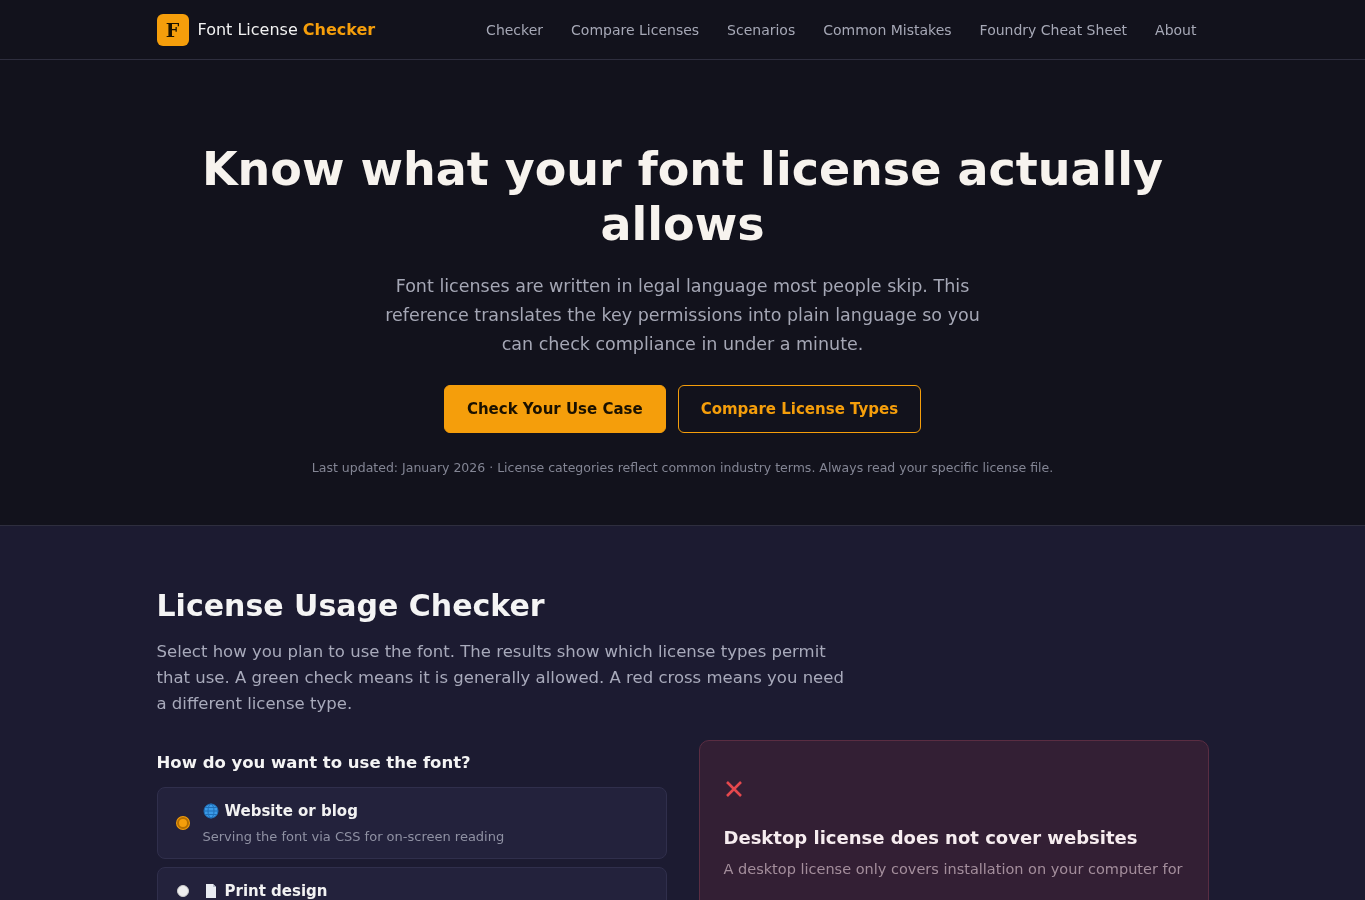  Describe the element at coordinates (351, 605) in the screenshot. I see `section-title: License Usage Checker` at that location.